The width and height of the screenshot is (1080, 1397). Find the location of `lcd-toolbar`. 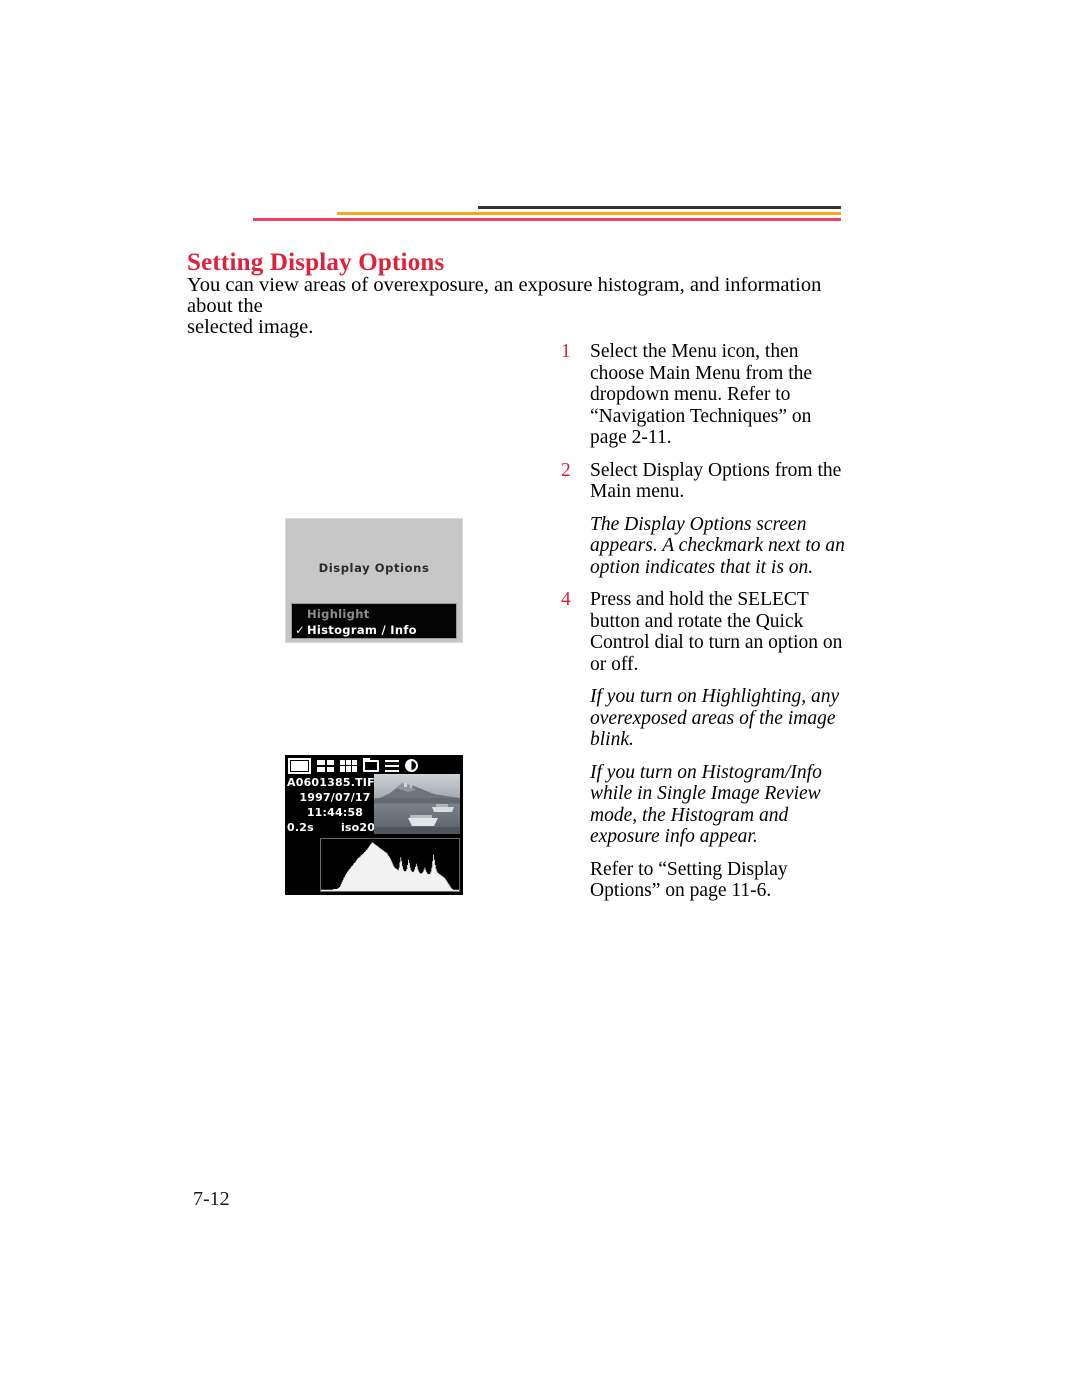

lcd-toolbar is located at coordinates (374, 765).